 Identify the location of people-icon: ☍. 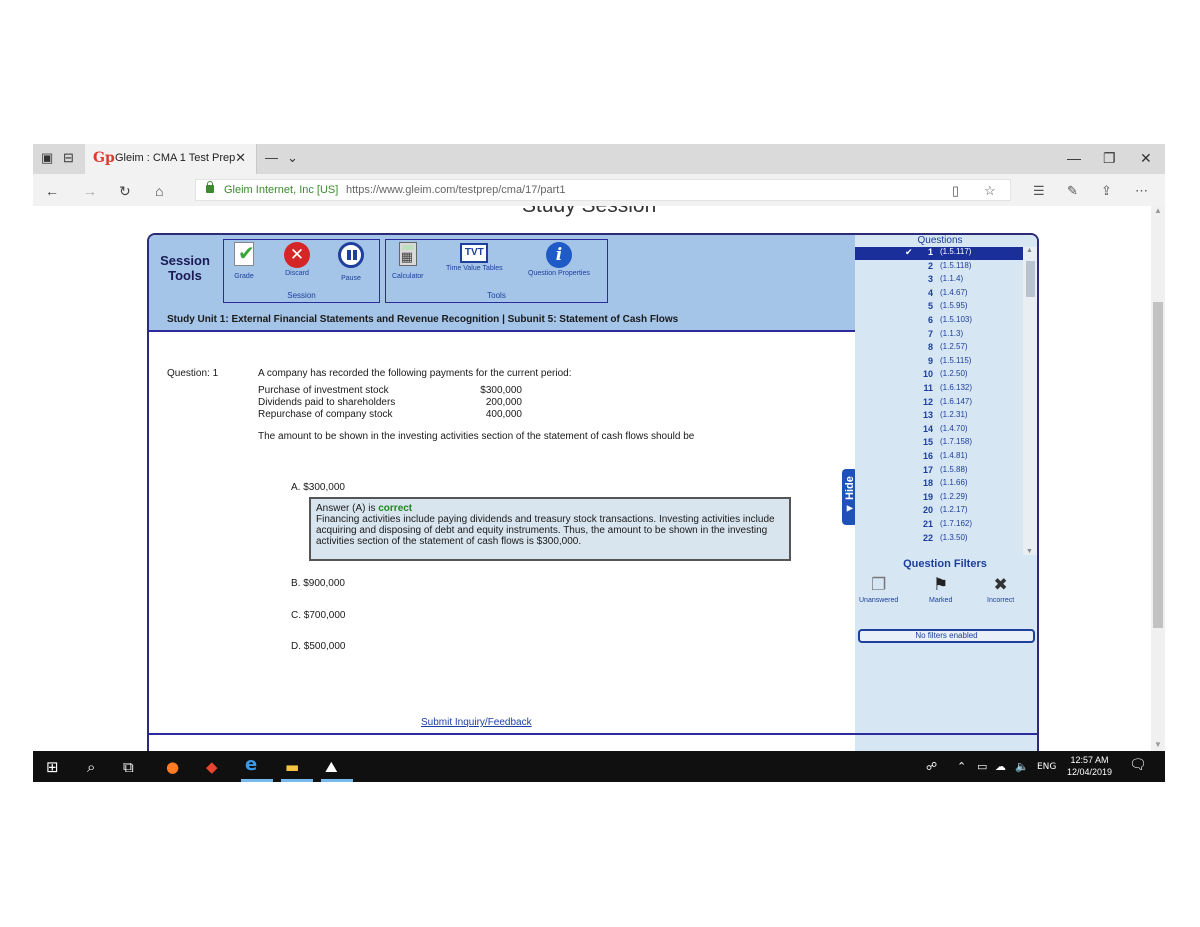
(931, 766).